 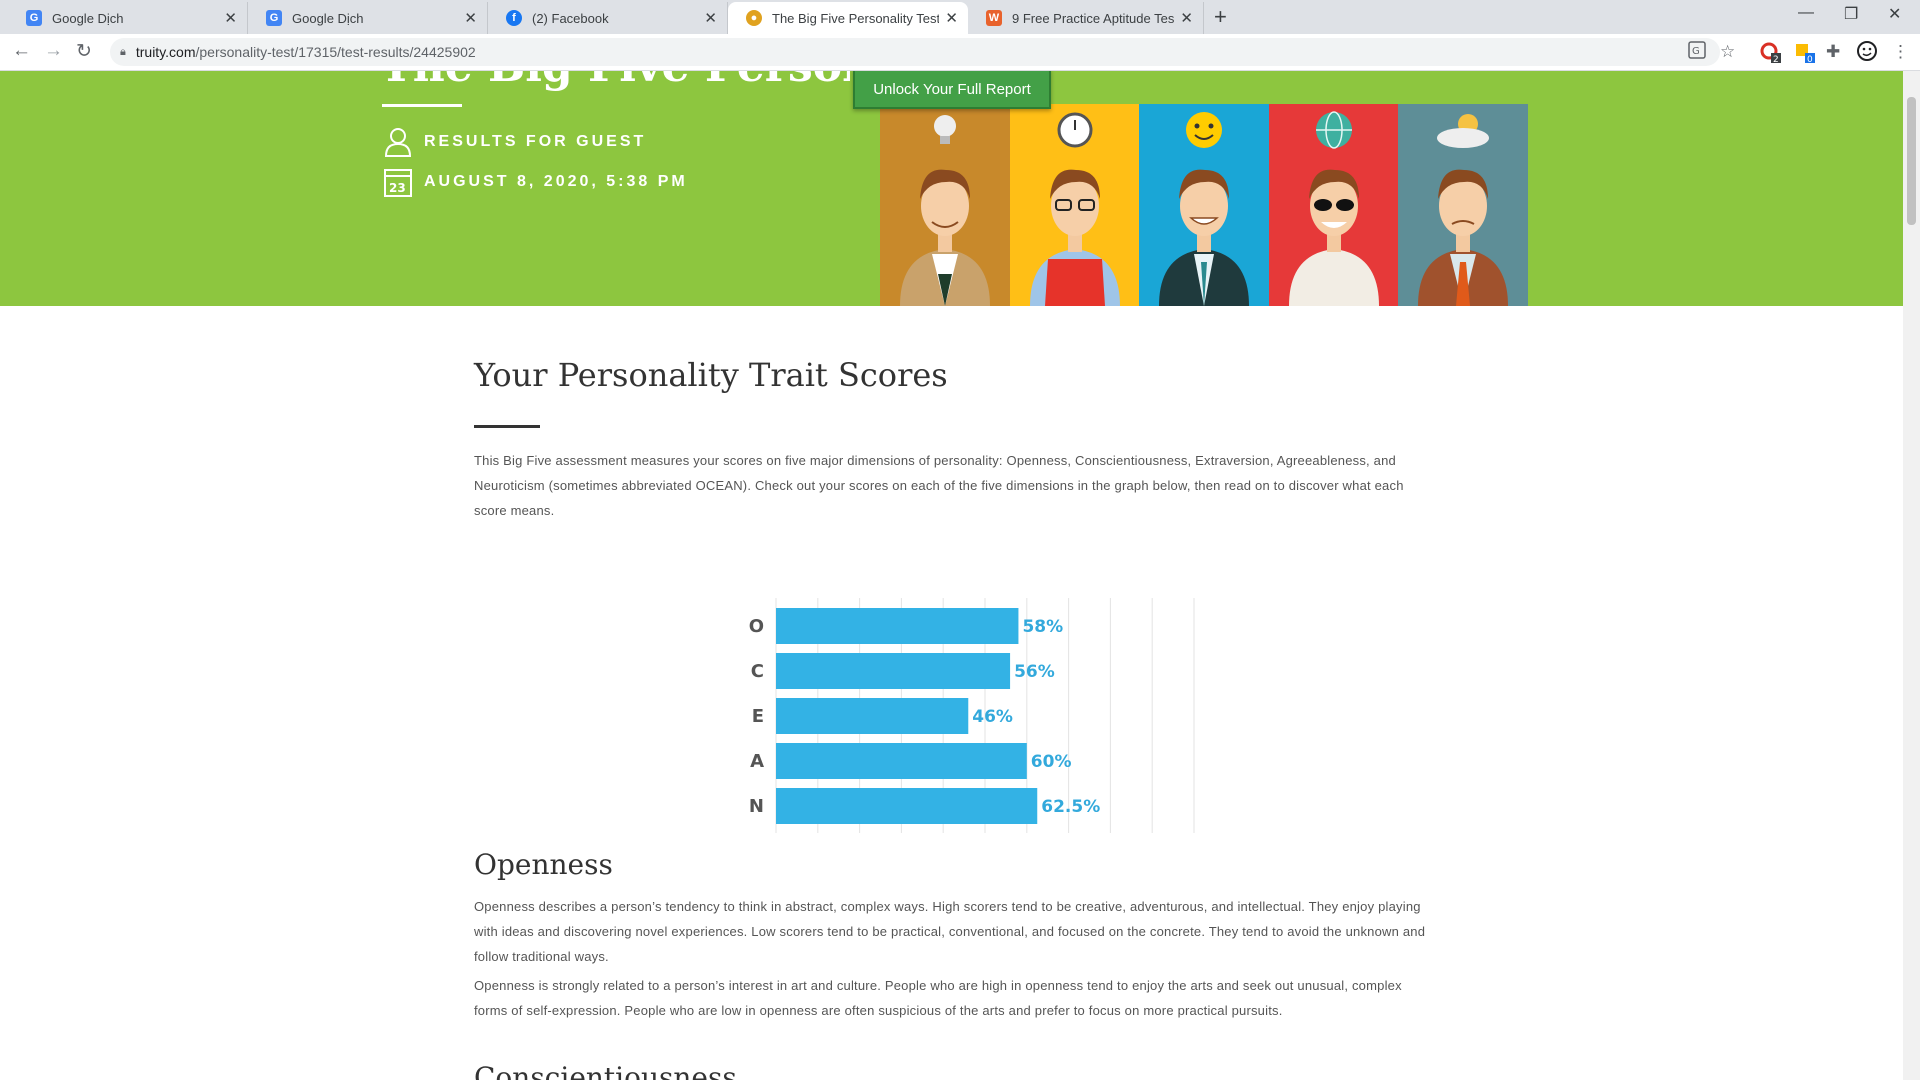 What do you see at coordinates (1220, 17) in the screenshot?
I see `new-tab-button: +` at bounding box center [1220, 17].